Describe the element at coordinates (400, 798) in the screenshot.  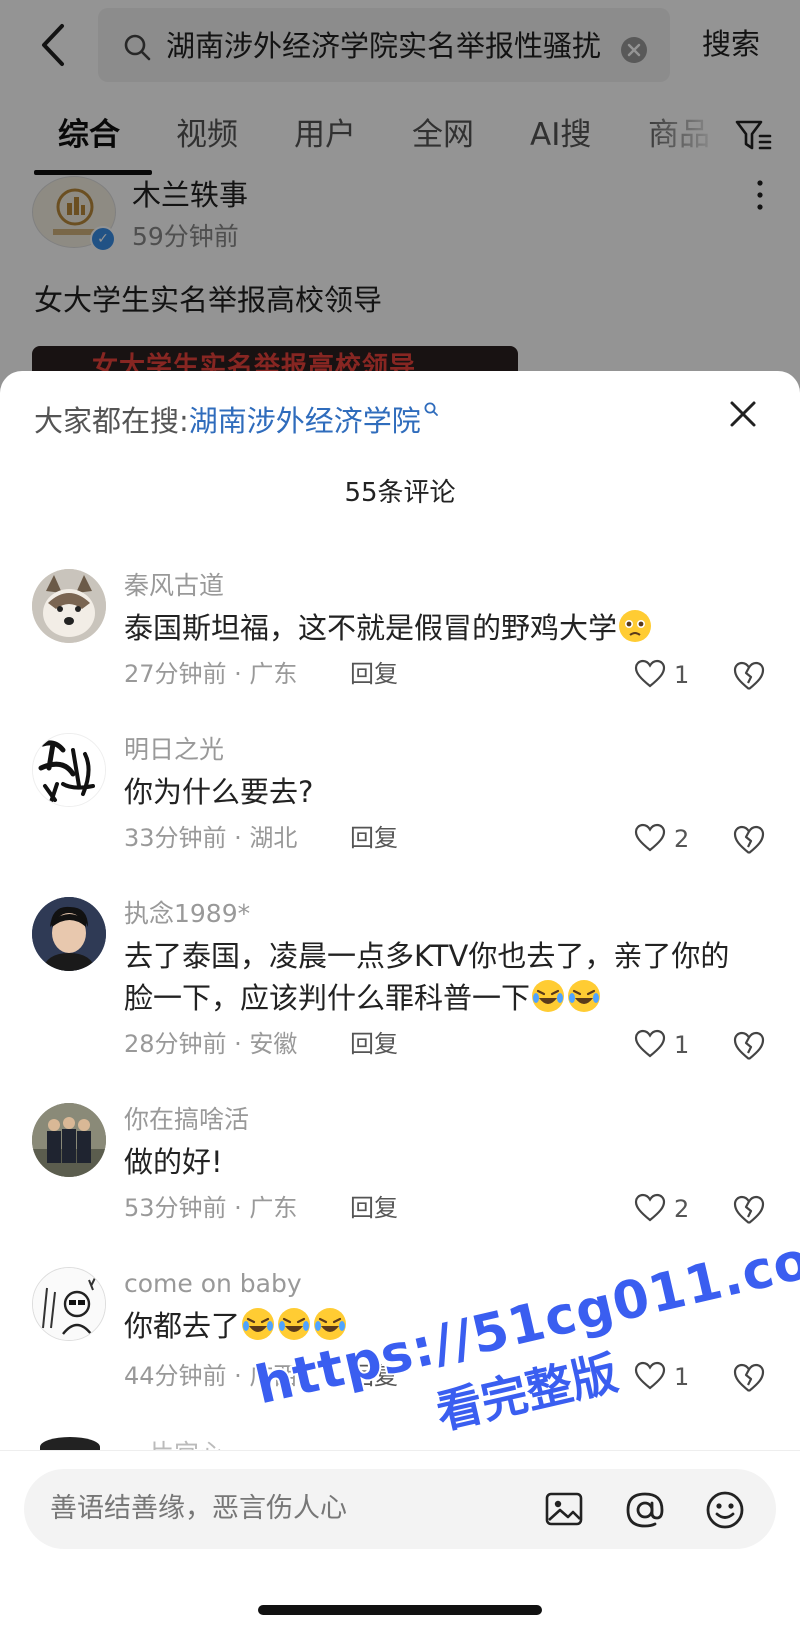
I see `comment-item: 明日之光 你为什么要去? 33分钟前 · 湖北 回复 2` at that location.